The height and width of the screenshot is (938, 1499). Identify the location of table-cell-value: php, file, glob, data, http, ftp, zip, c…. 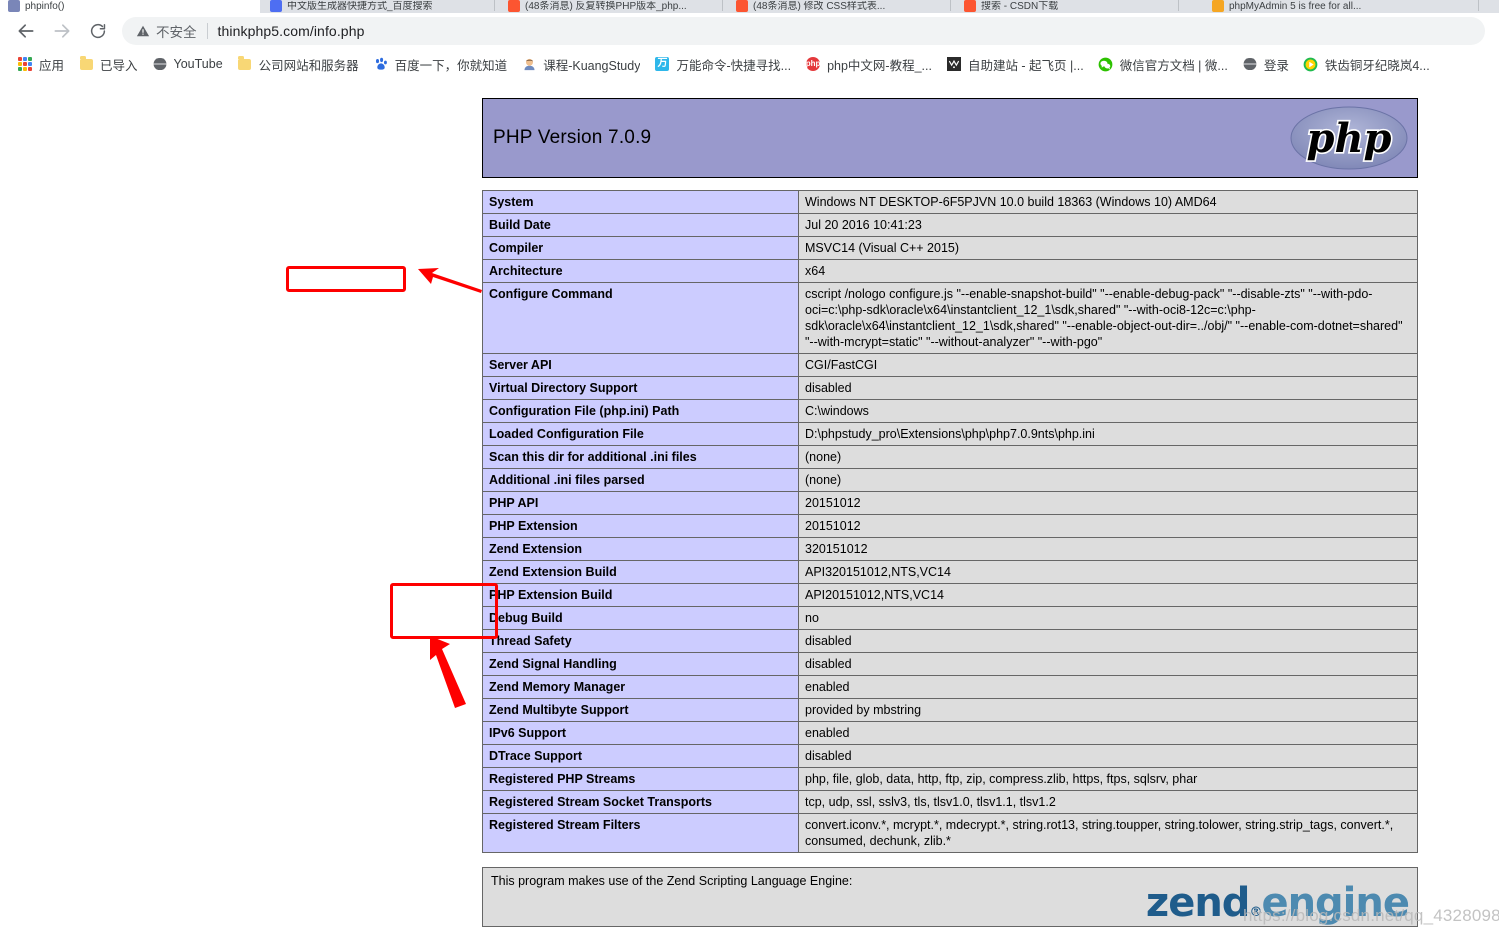
(1108, 779).